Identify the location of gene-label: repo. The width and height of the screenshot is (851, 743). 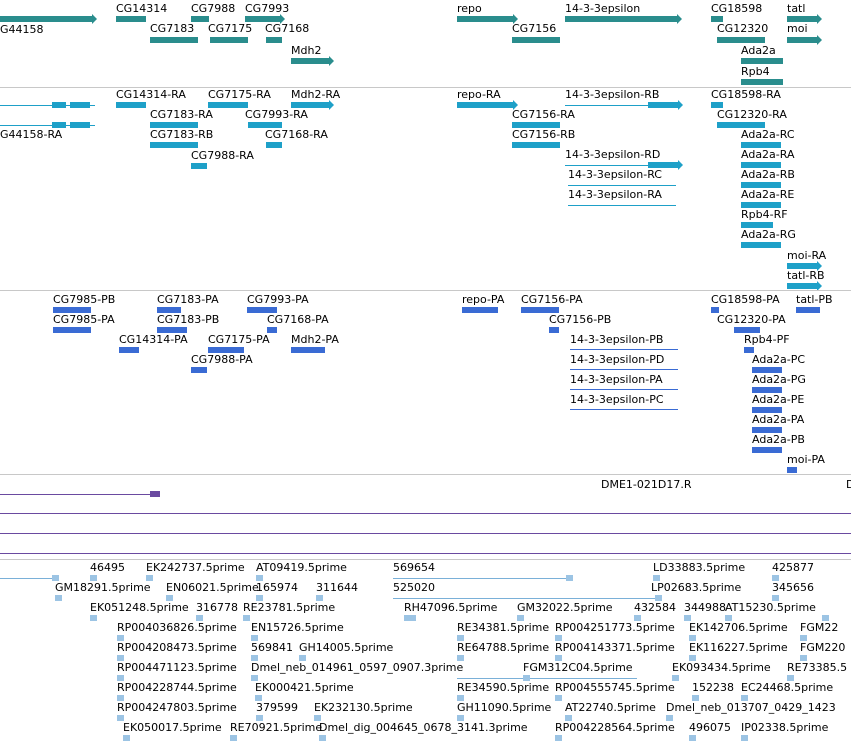
(469, 8).